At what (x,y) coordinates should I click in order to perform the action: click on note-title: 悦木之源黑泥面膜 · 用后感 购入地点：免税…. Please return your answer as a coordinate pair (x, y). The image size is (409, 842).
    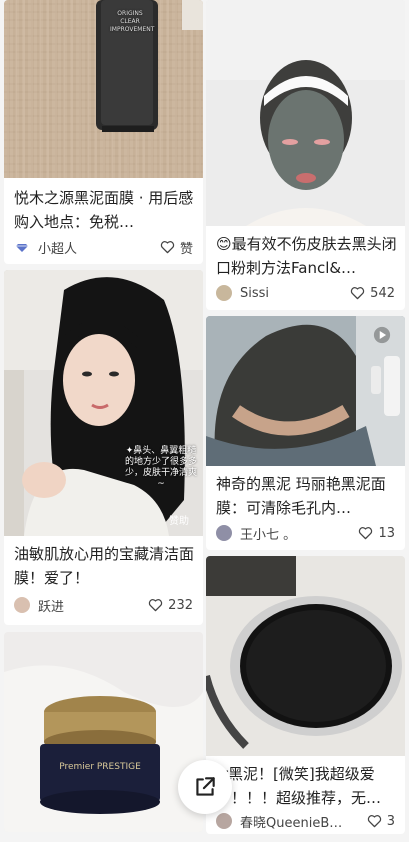
    Looking at the image, I should click on (104, 210).